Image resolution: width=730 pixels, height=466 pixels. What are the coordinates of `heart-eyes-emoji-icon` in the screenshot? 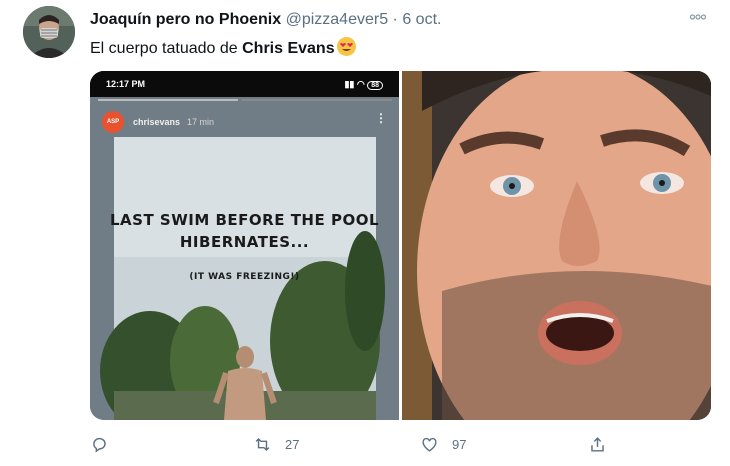 It's located at (346, 46).